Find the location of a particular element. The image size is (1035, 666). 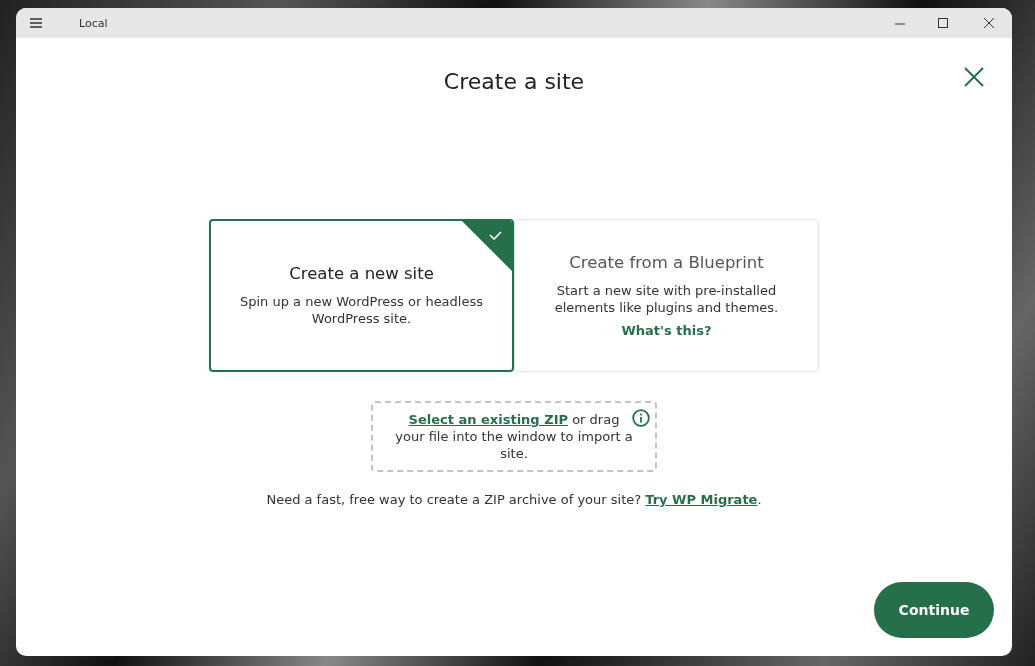

whats-this-link: What's this? is located at coordinates (666, 330).